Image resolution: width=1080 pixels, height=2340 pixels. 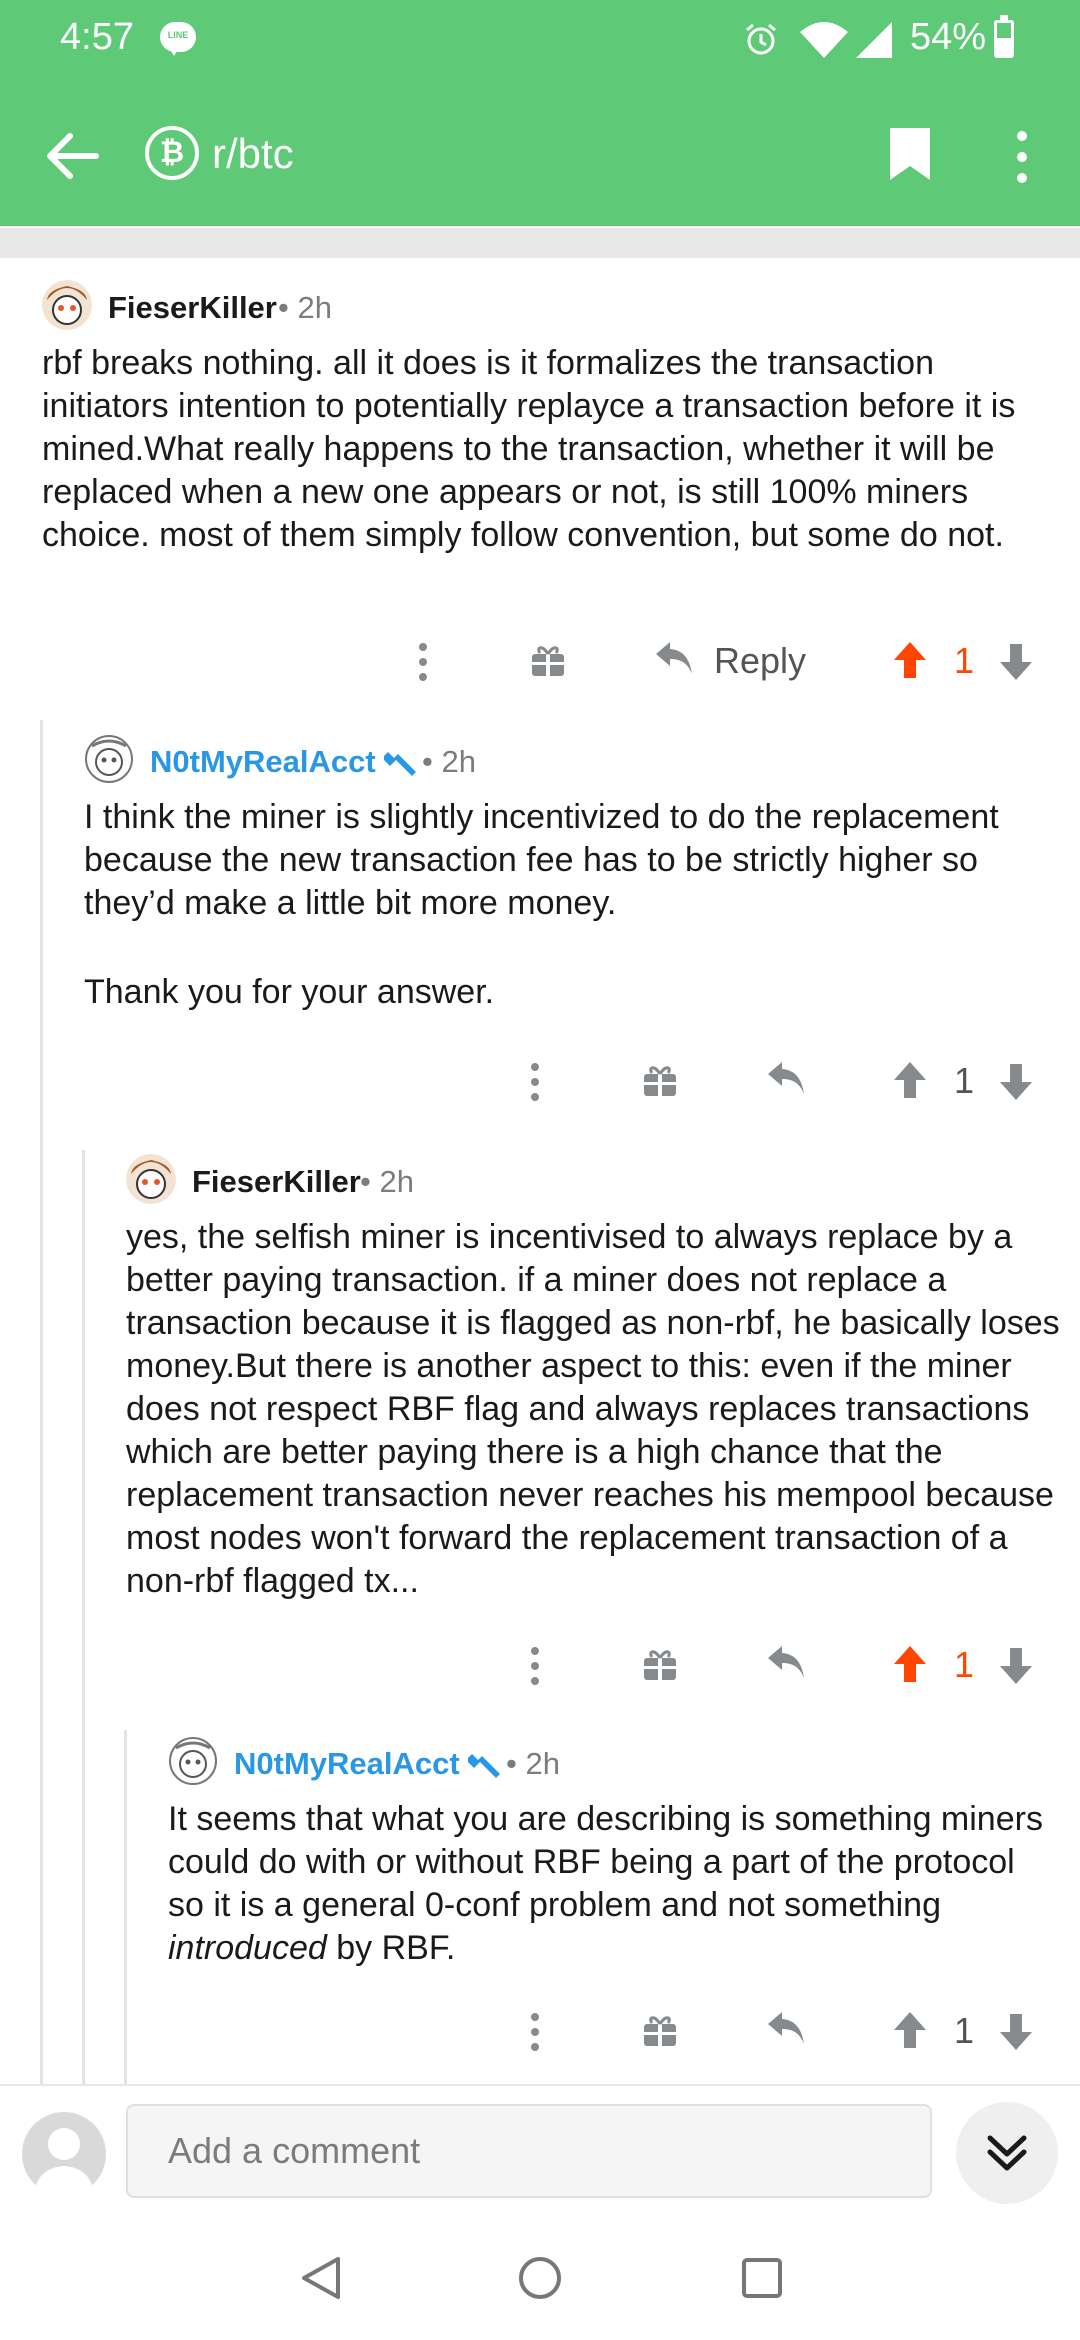 I want to click on comment-actions: Reply 1, so click(x=540, y=662).